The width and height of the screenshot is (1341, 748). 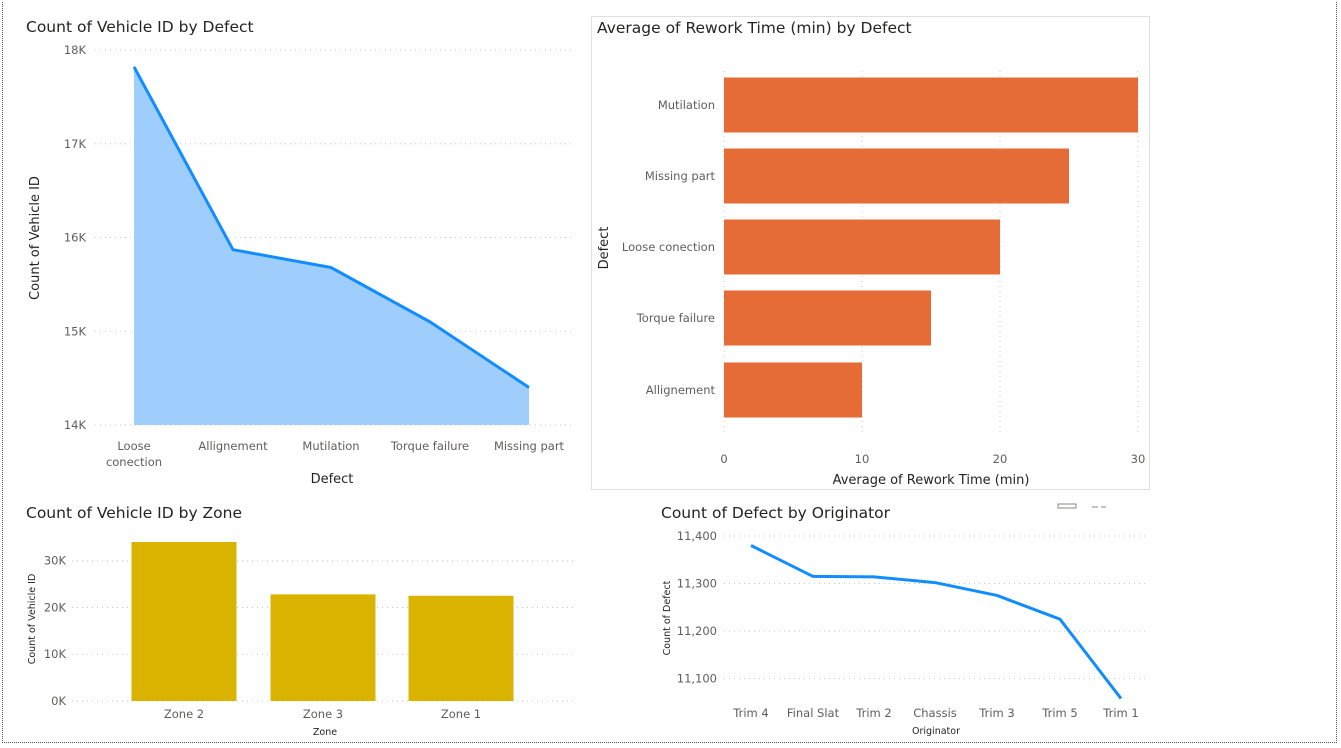 I want to click on x-tick-label: Zone 1, so click(x=461, y=714).